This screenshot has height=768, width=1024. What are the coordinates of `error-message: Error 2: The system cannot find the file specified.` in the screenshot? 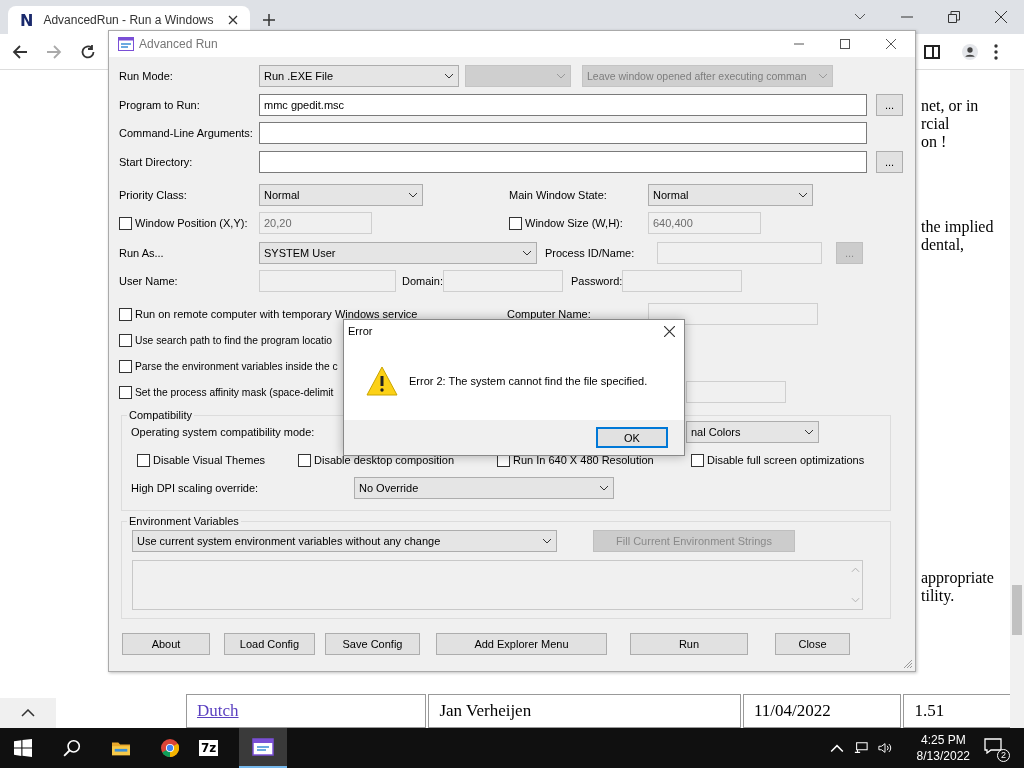 It's located at (528, 381).